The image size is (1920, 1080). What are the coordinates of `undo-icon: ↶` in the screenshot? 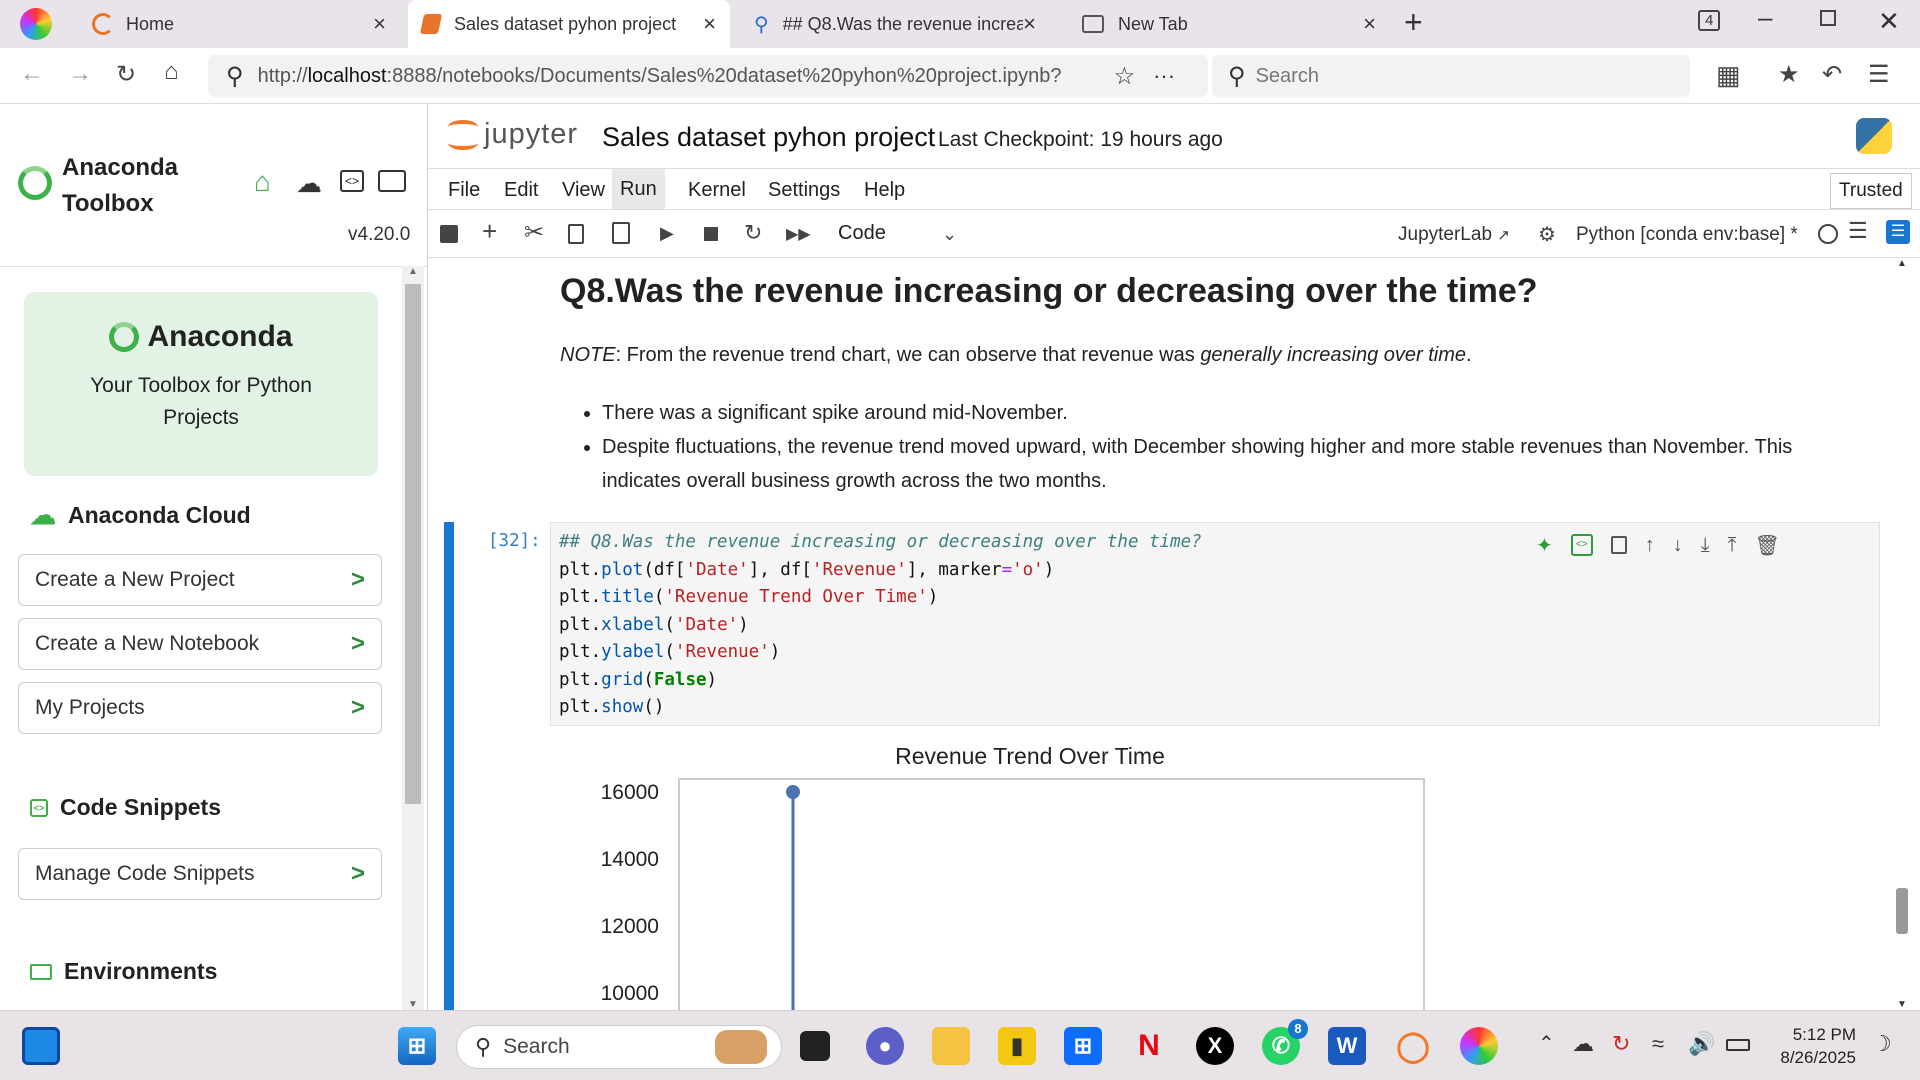 It's located at (1832, 74).